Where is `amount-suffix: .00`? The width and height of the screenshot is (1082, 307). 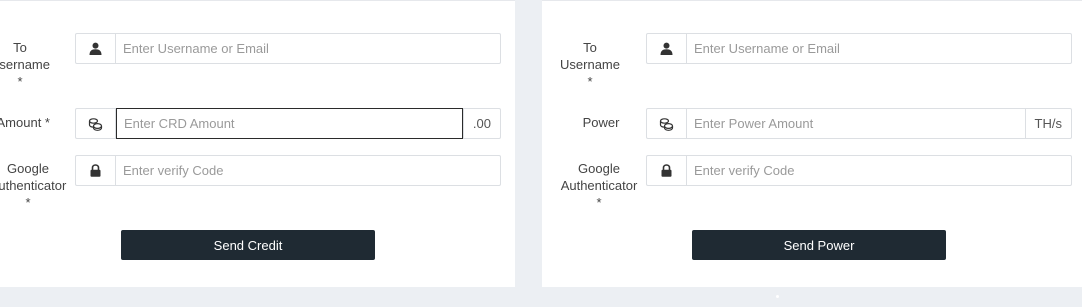 amount-suffix: .00 is located at coordinates (481, 123).